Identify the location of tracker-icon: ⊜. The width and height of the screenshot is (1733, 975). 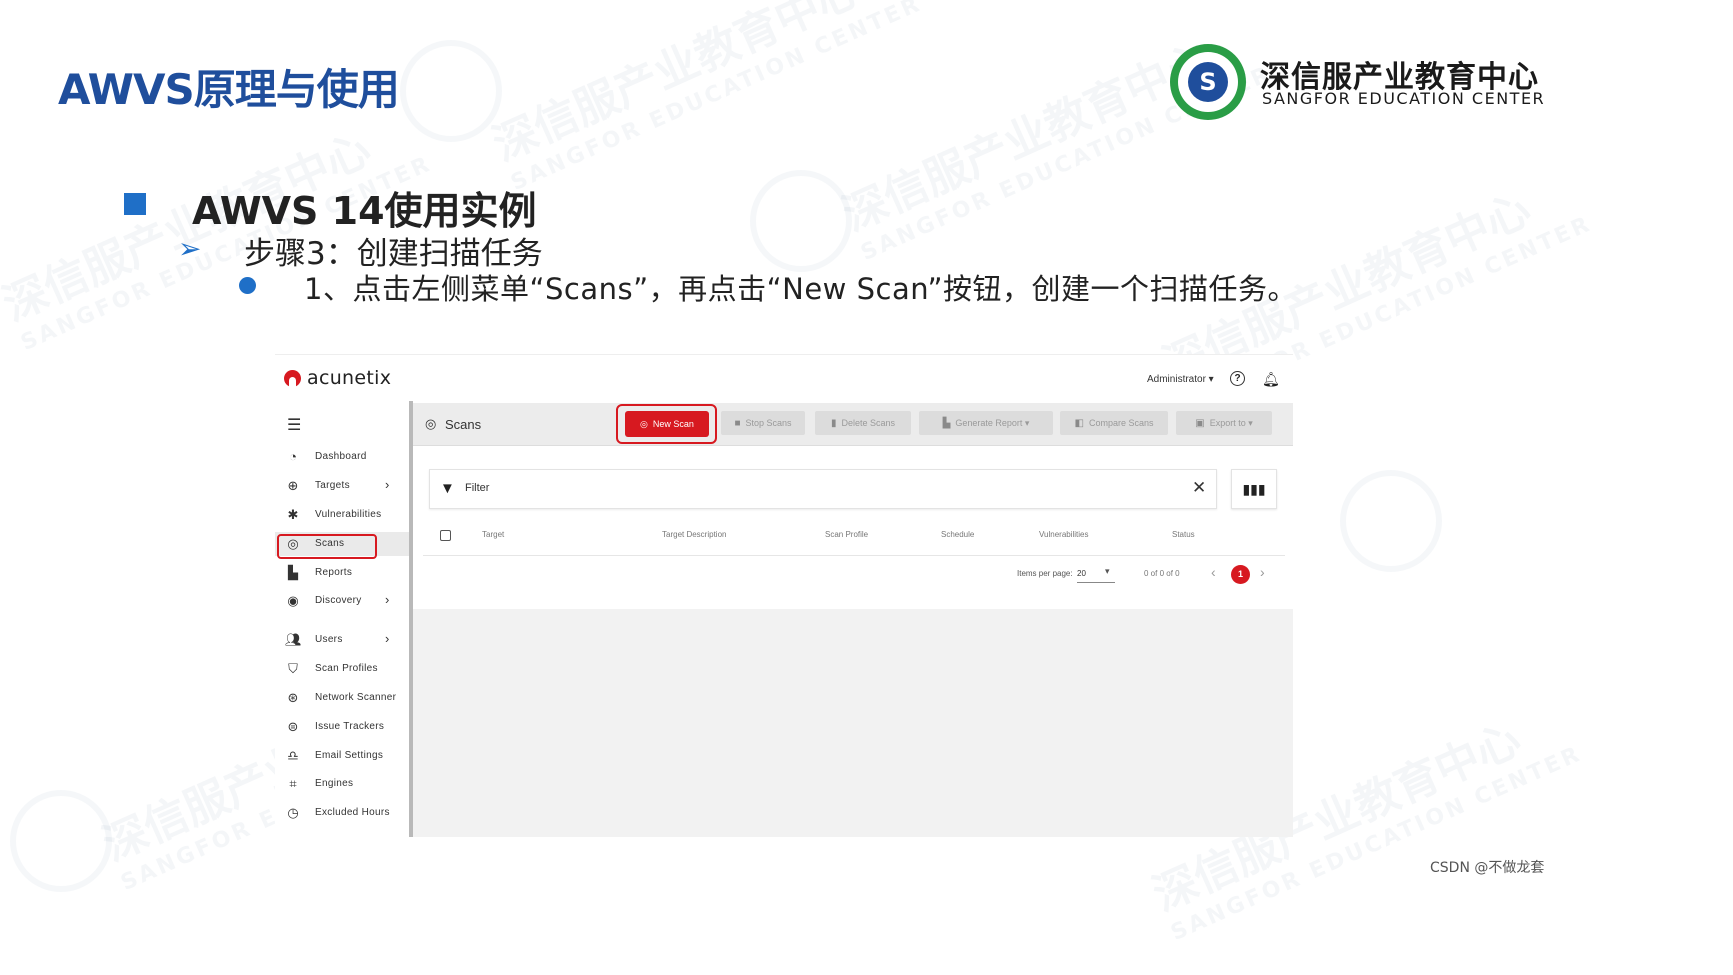
(293, 726).